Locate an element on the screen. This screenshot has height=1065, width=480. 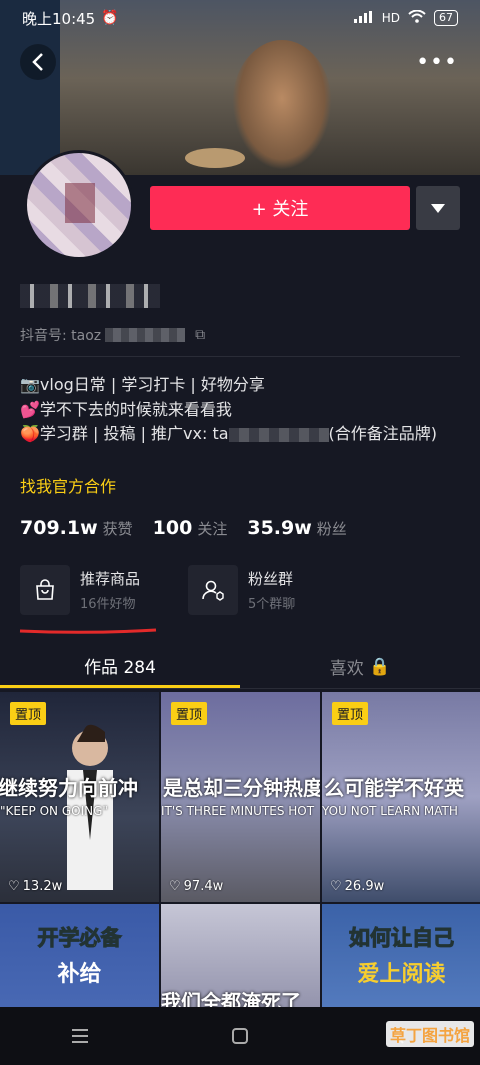
video-thumbnail: 如何让自己 爱上阅读 is located at coordinates (401, 961).